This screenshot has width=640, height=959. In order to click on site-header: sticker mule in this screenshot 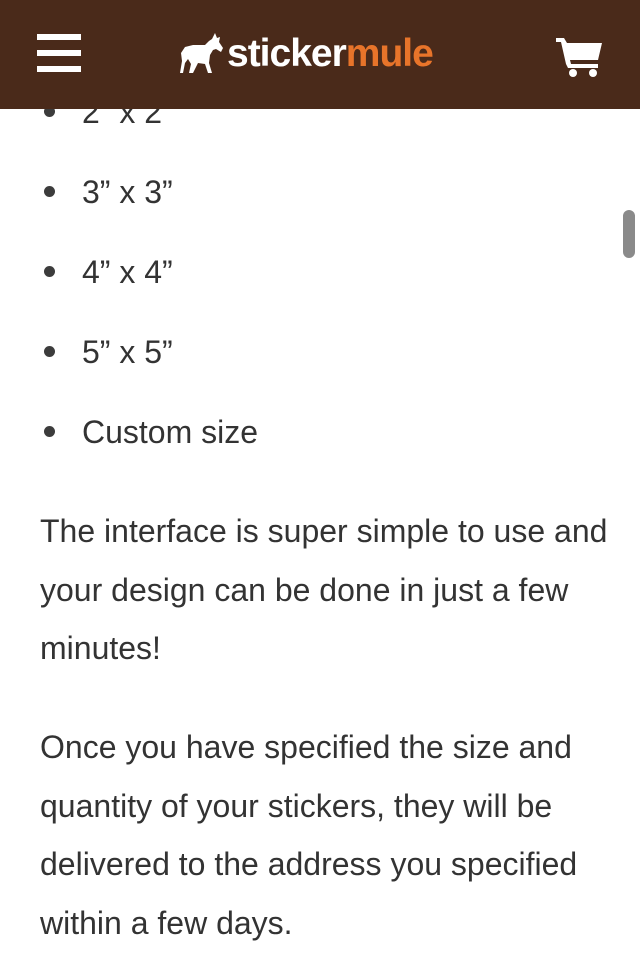, I will do `click(320, 54)`.